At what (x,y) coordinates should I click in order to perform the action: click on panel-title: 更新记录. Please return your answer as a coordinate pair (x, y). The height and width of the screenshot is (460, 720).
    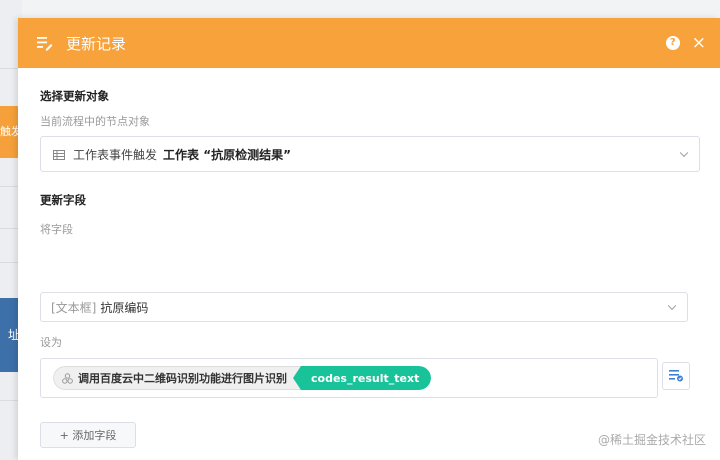
    Looking at the image, I should click on (96, 43).